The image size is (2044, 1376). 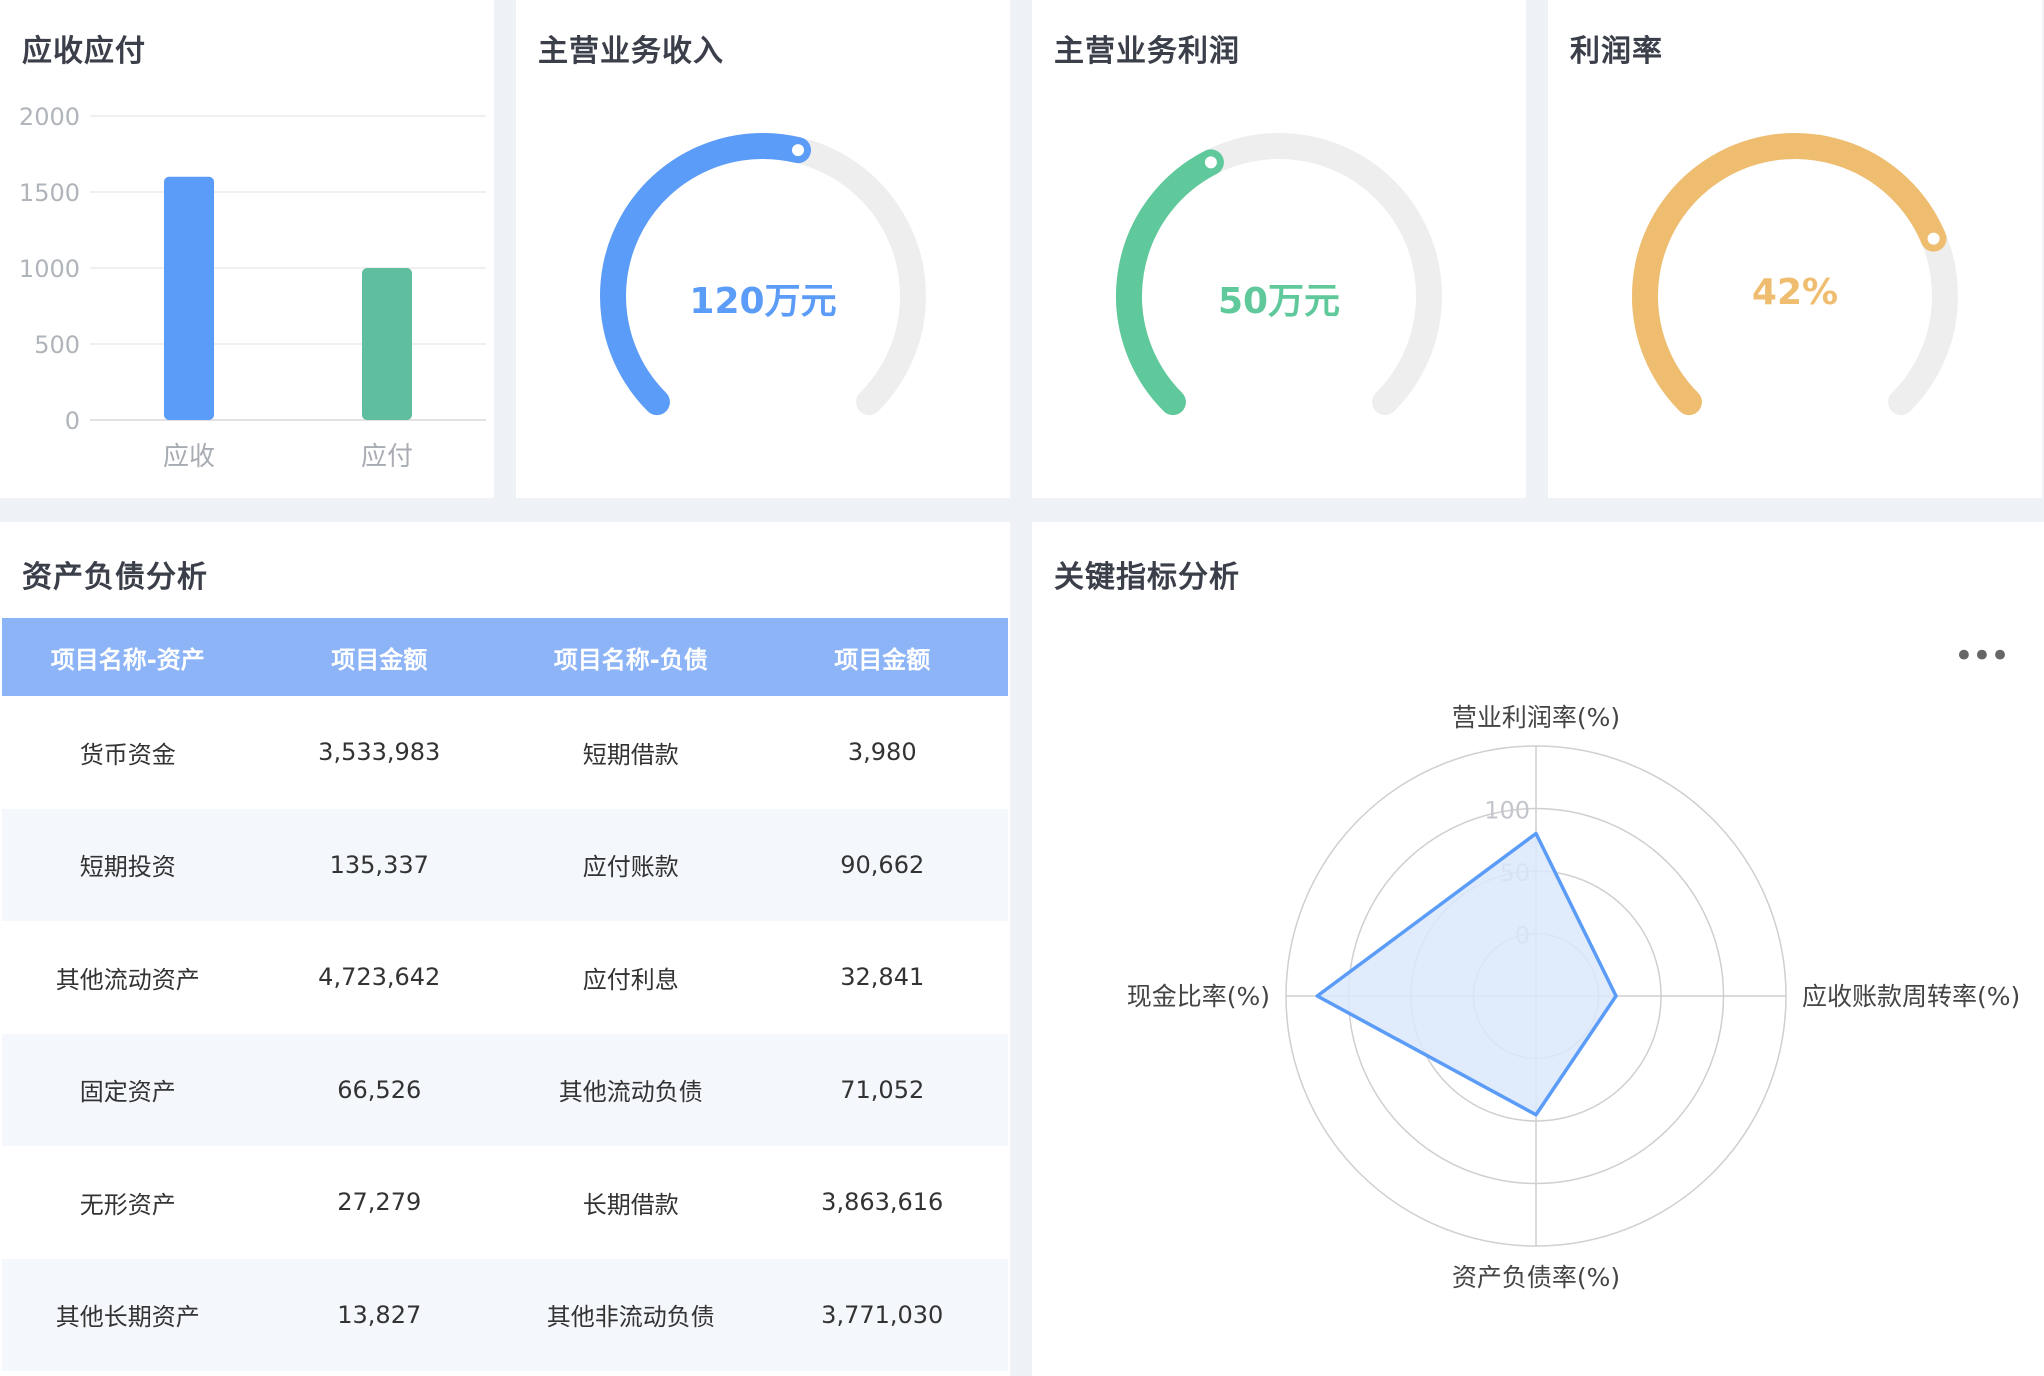 I want to click on y-tick-label: 2000, so click(x=49, y=117).